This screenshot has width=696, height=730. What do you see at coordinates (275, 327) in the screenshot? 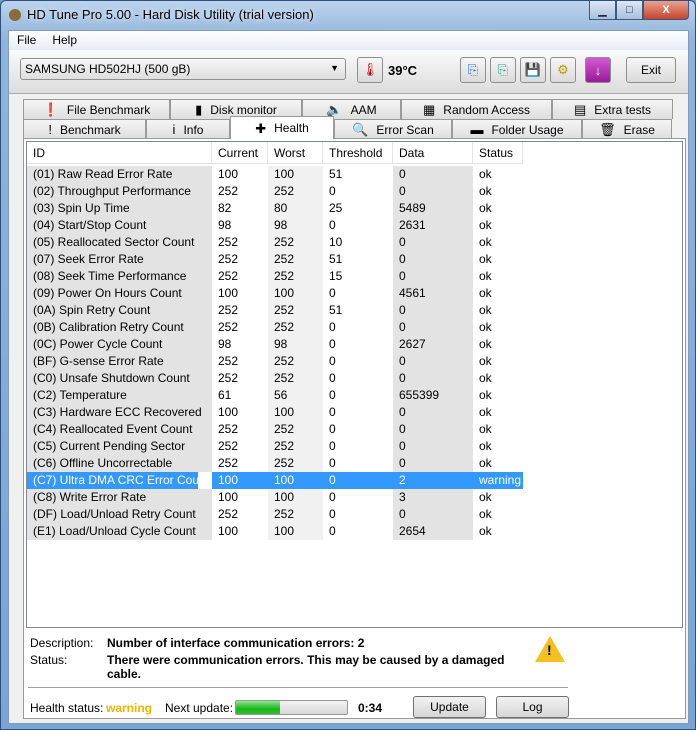
I see `table-row: (0B) Calibration Retry Count 252 252 0 0 ok` at bounding box center [275, 327].